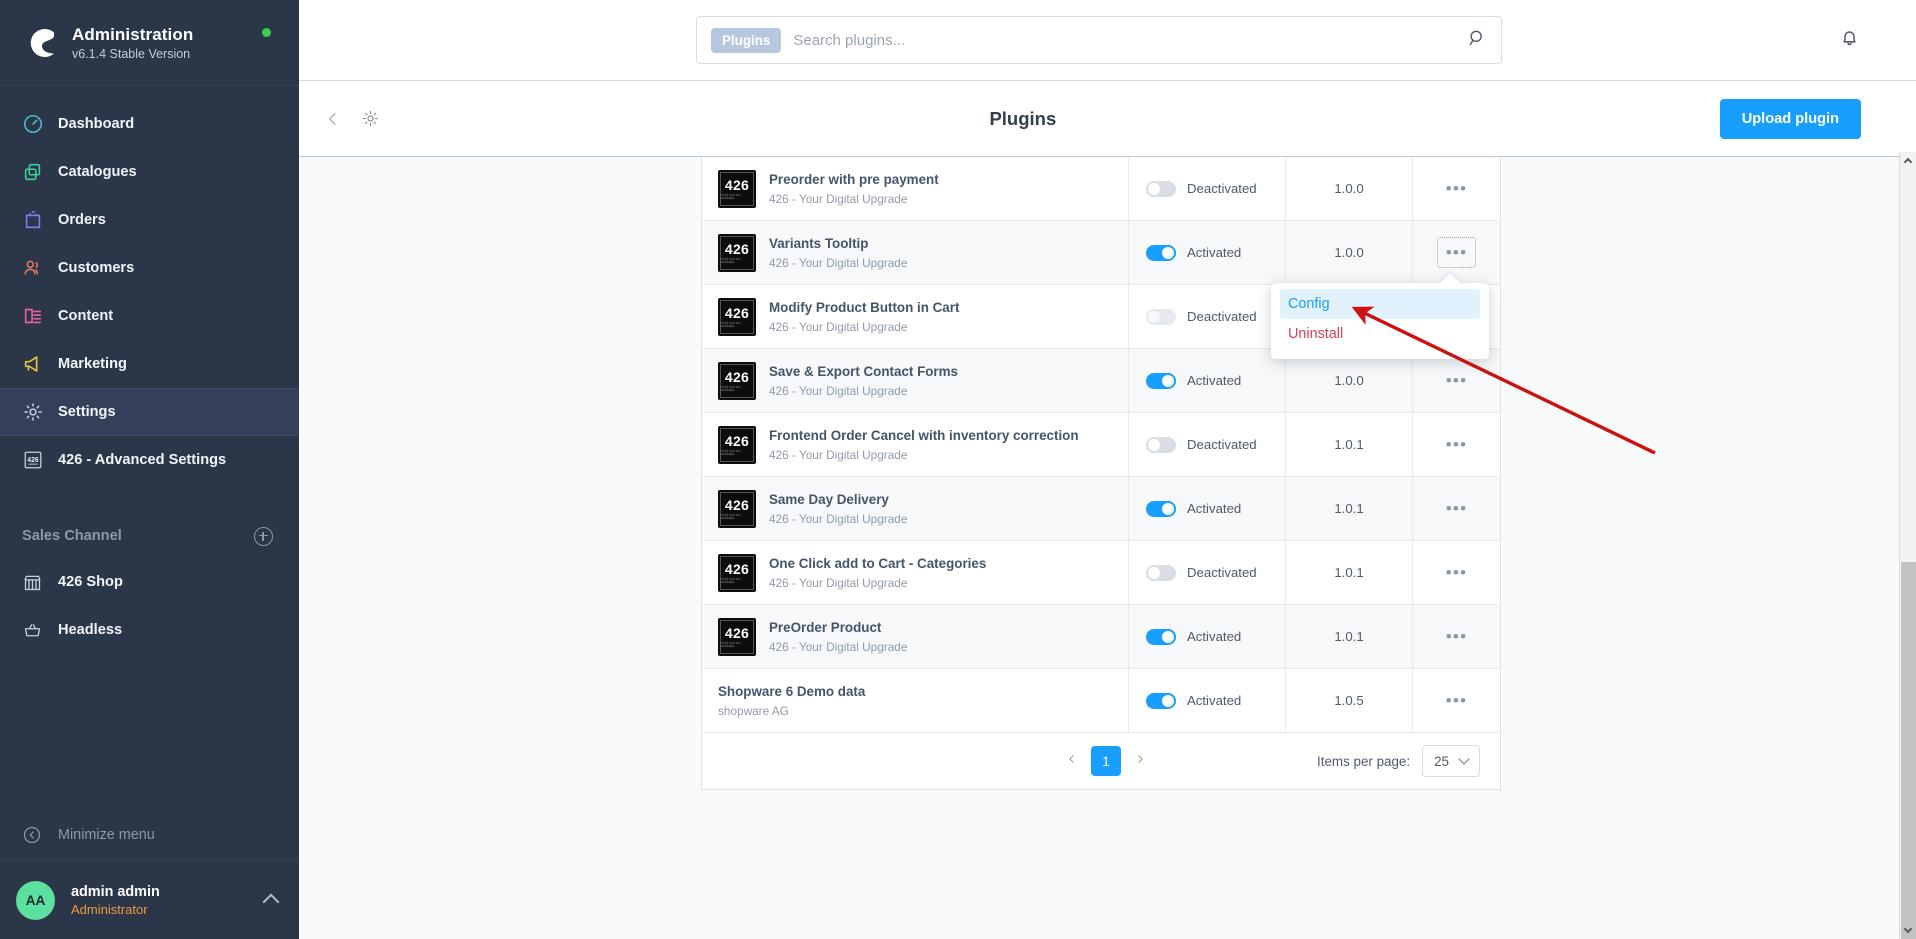 The width and height of the screenshot is (1916, 939). Describe the element at coordinates (1349, 572) in the screenshot. I see `version-label: 1.0.1` at that location.